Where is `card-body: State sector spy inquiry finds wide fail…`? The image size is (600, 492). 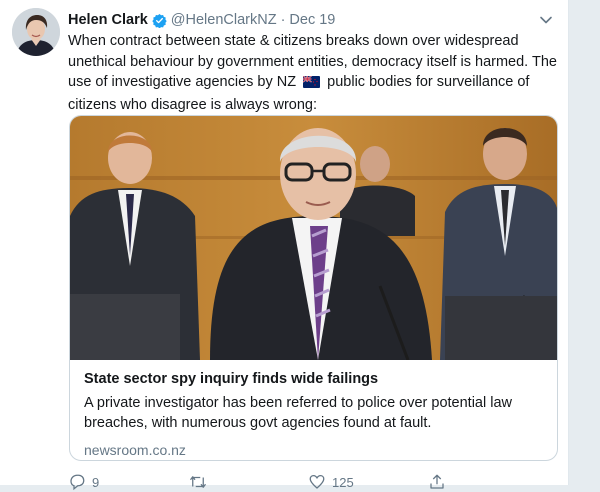
card-body: State sector spy inquiry finds wide fail… is located at coordinates (313, 414).